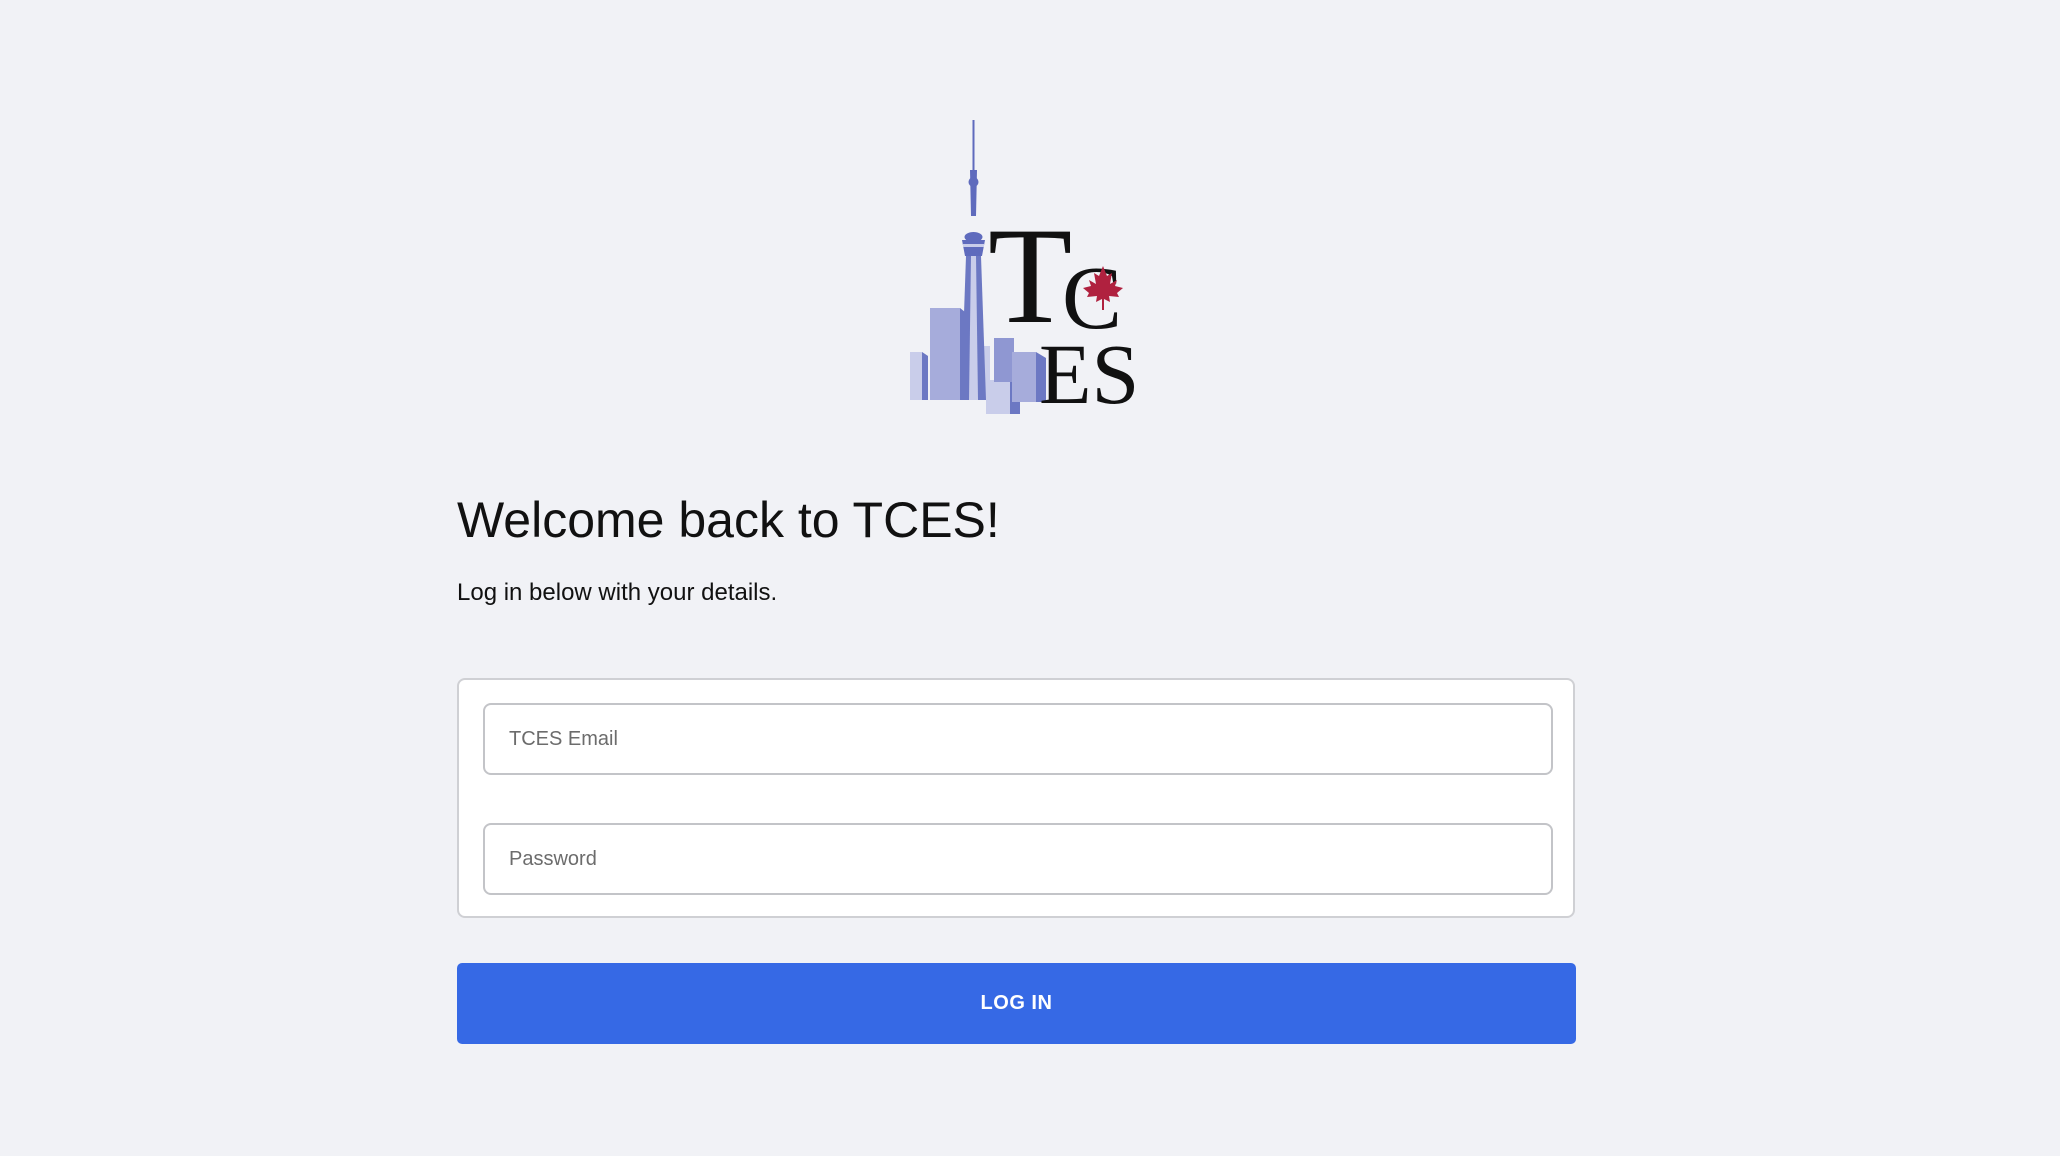 The height and width of the screenshot is (1156, 2060). Describe the element at coordinates (1023, 269) in the screenshot. I see `tces-logo: T C ES` at that location.